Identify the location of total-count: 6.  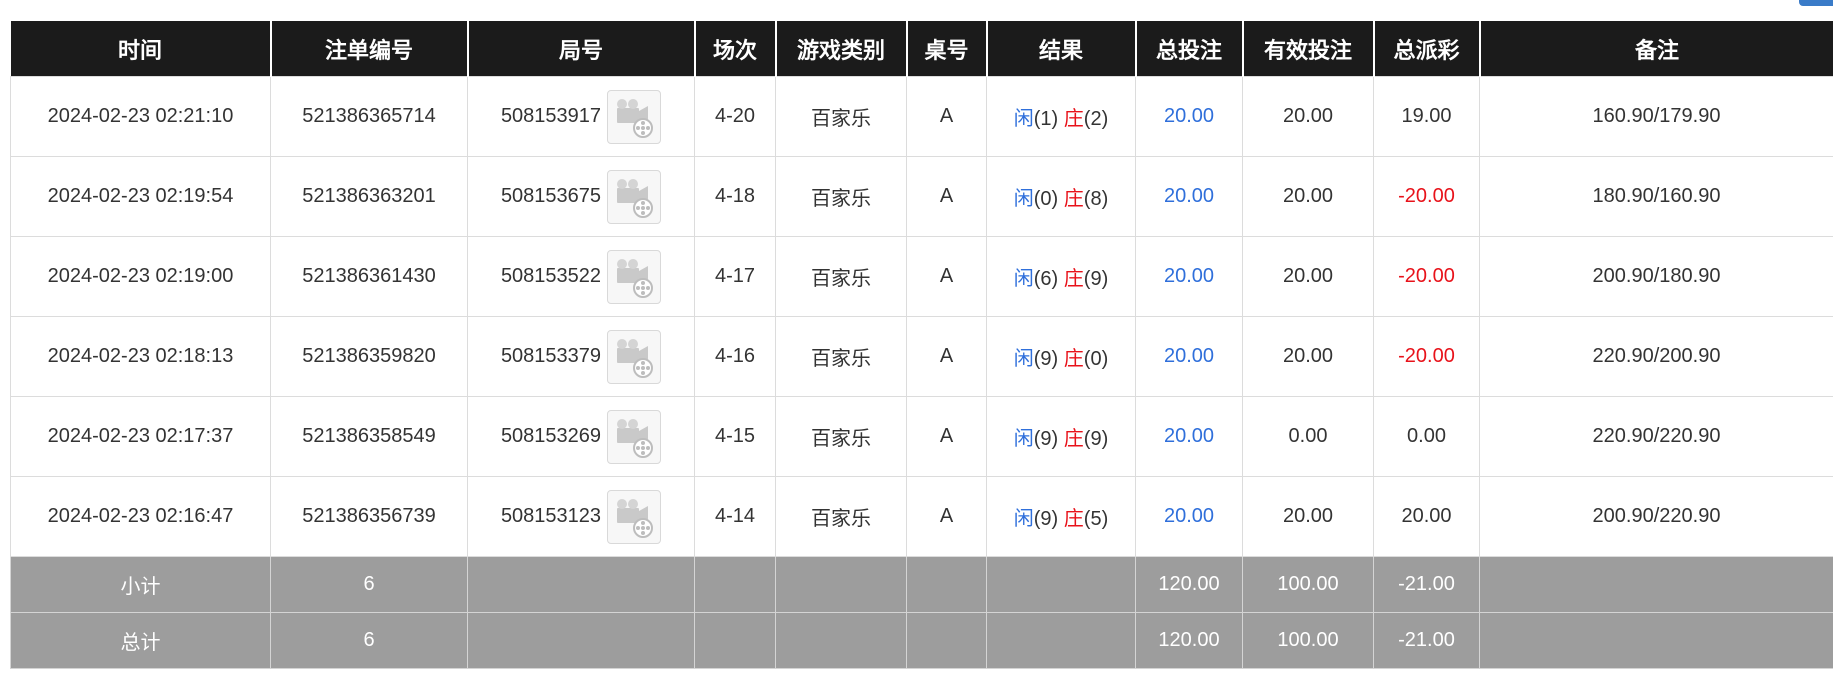
(369, 640).